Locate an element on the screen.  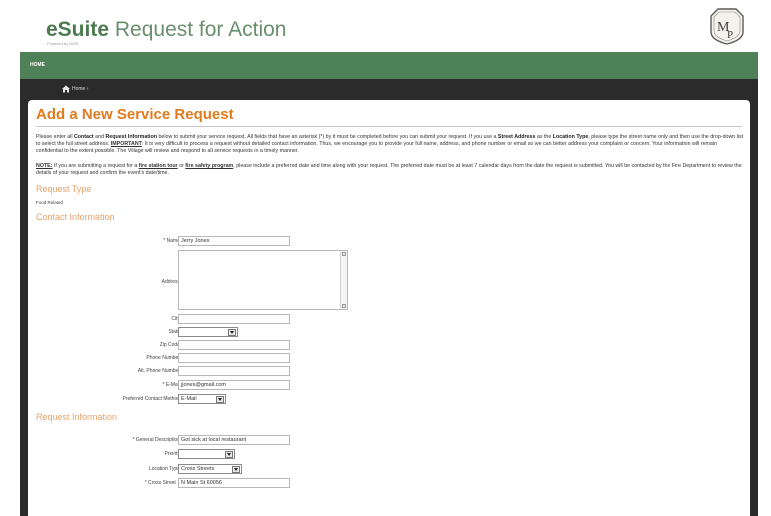
brand-name: eSuite is located at coordinates (78, 29).